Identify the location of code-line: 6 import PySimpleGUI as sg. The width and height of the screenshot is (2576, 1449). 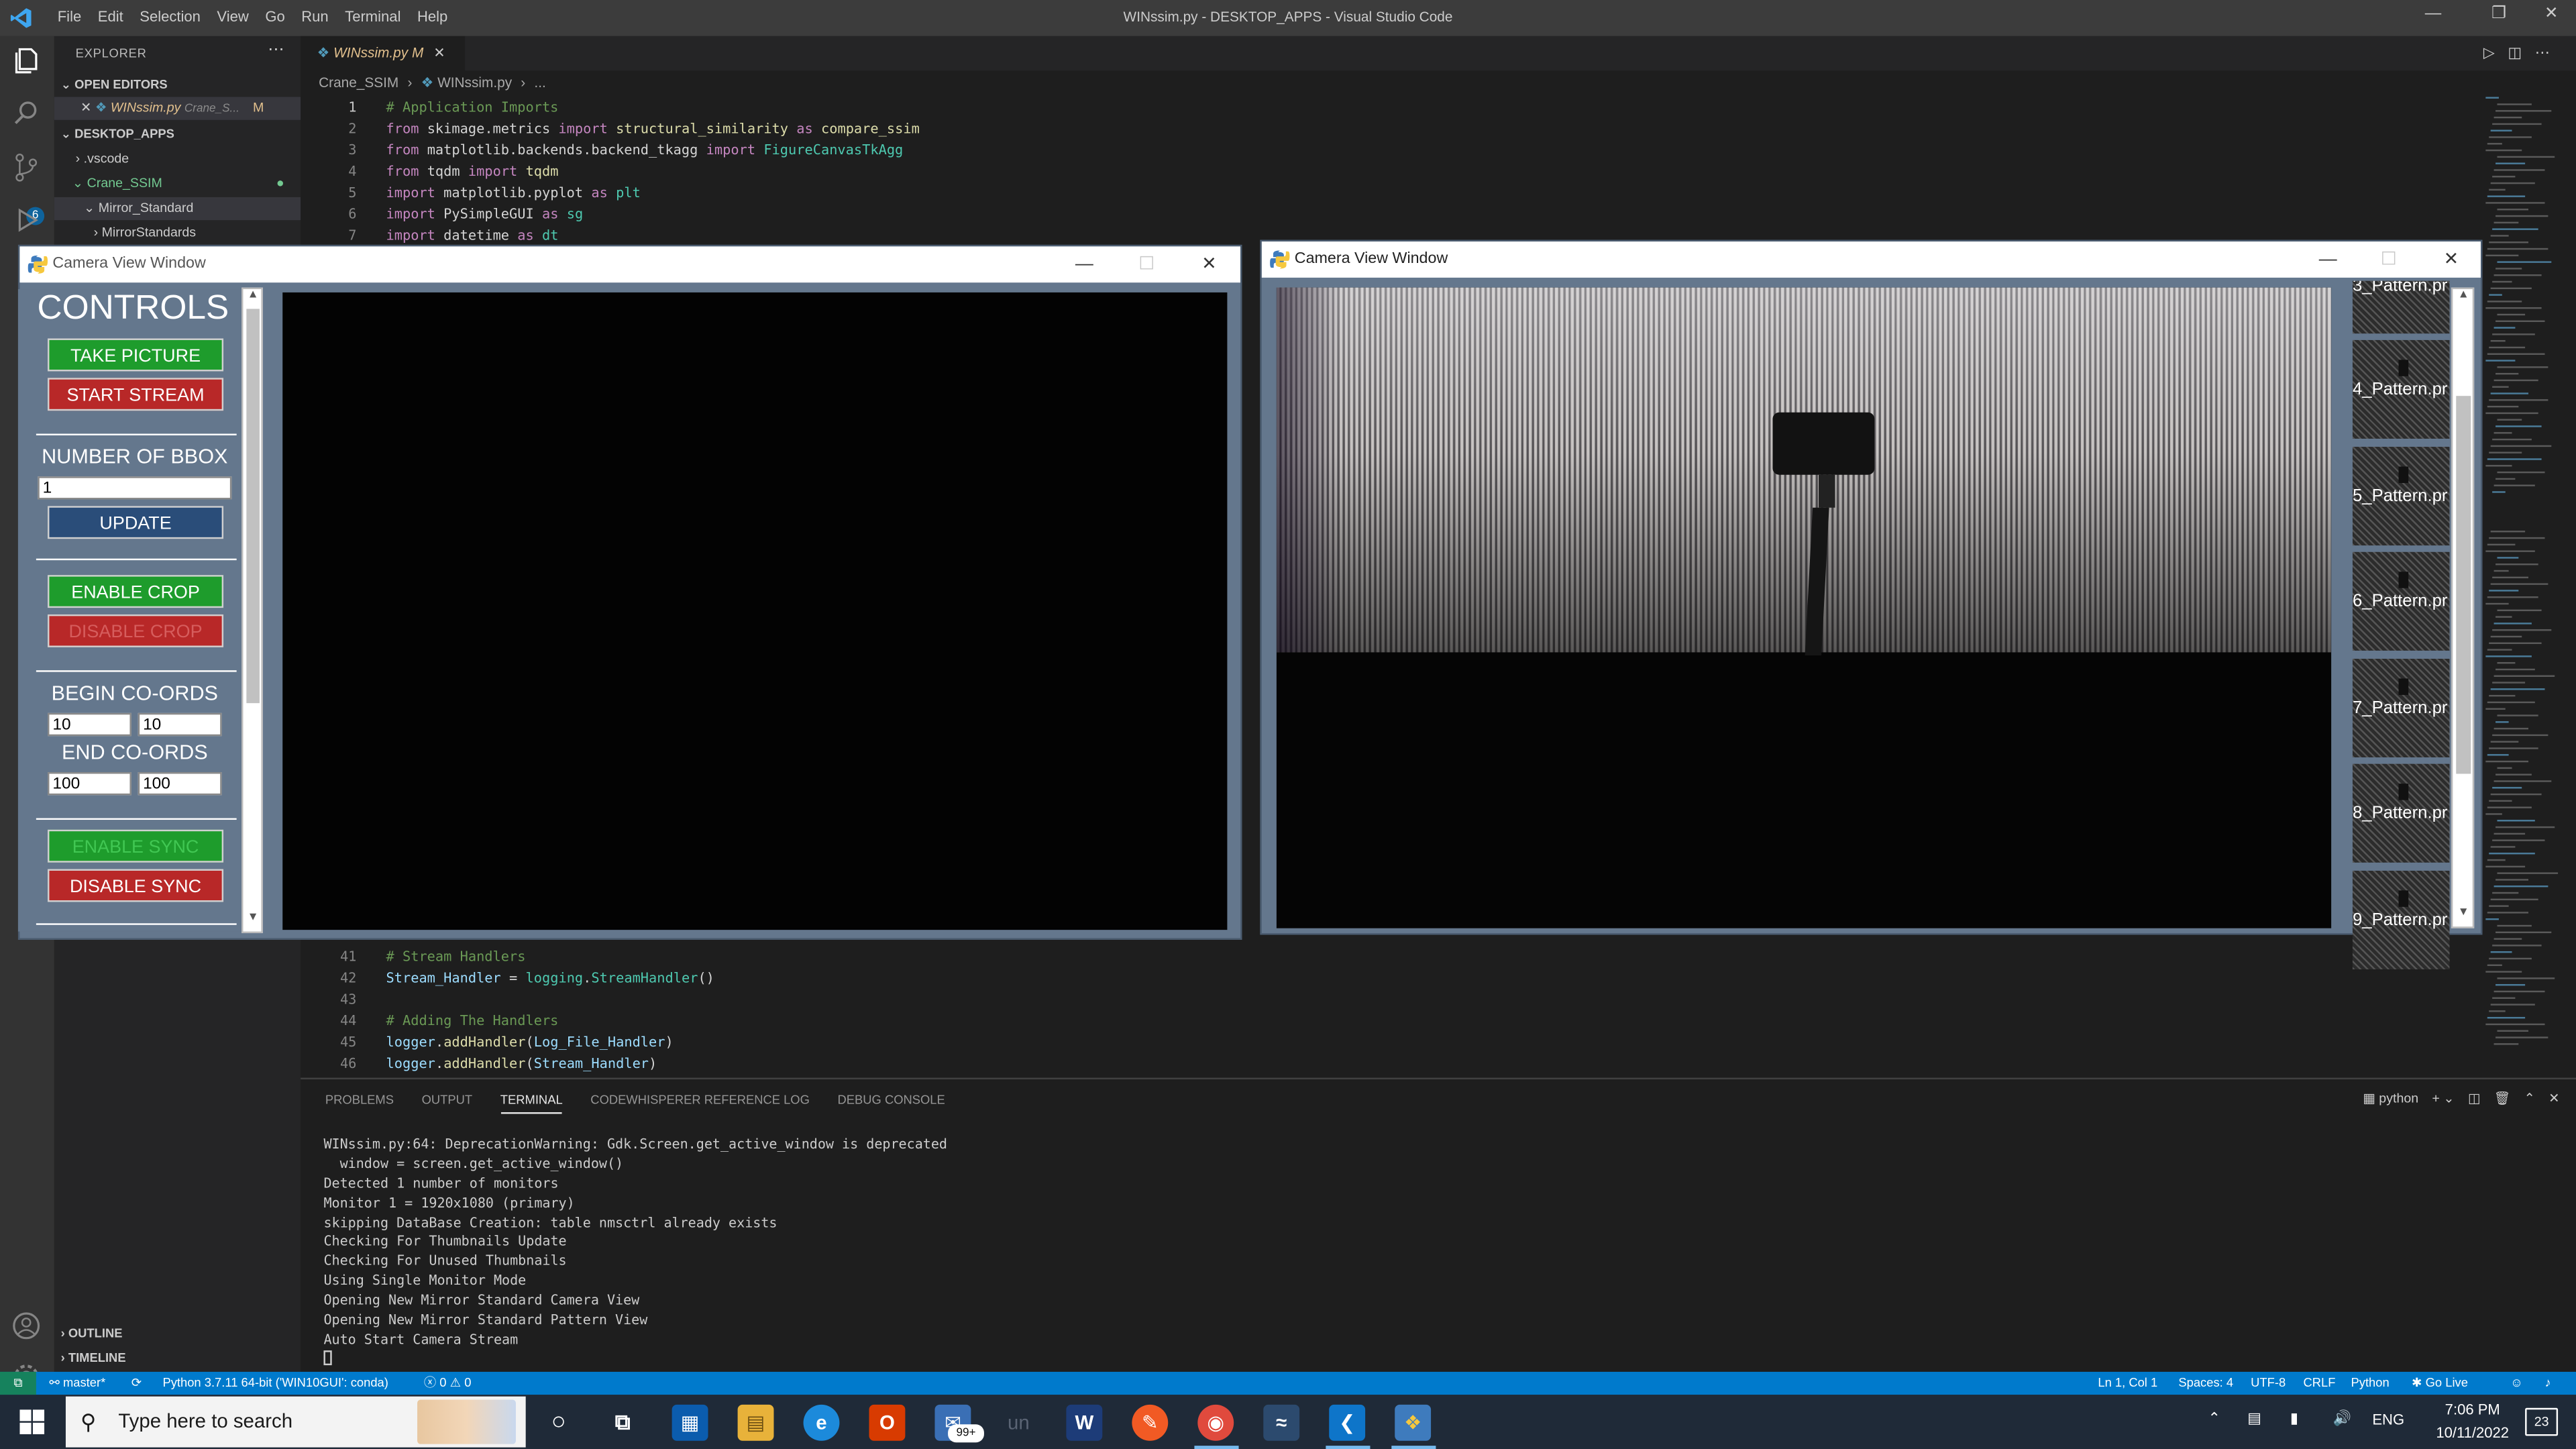
(1393, 214).